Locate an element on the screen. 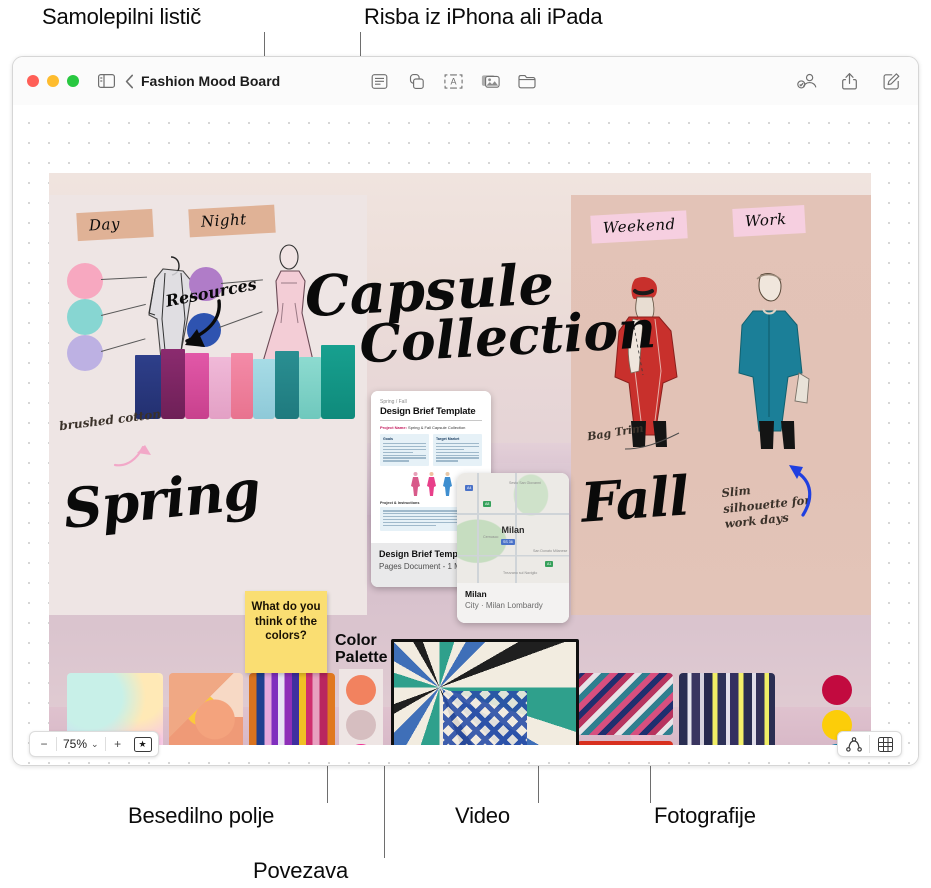  star-icon: ★ is located at coordinates (142, 744).